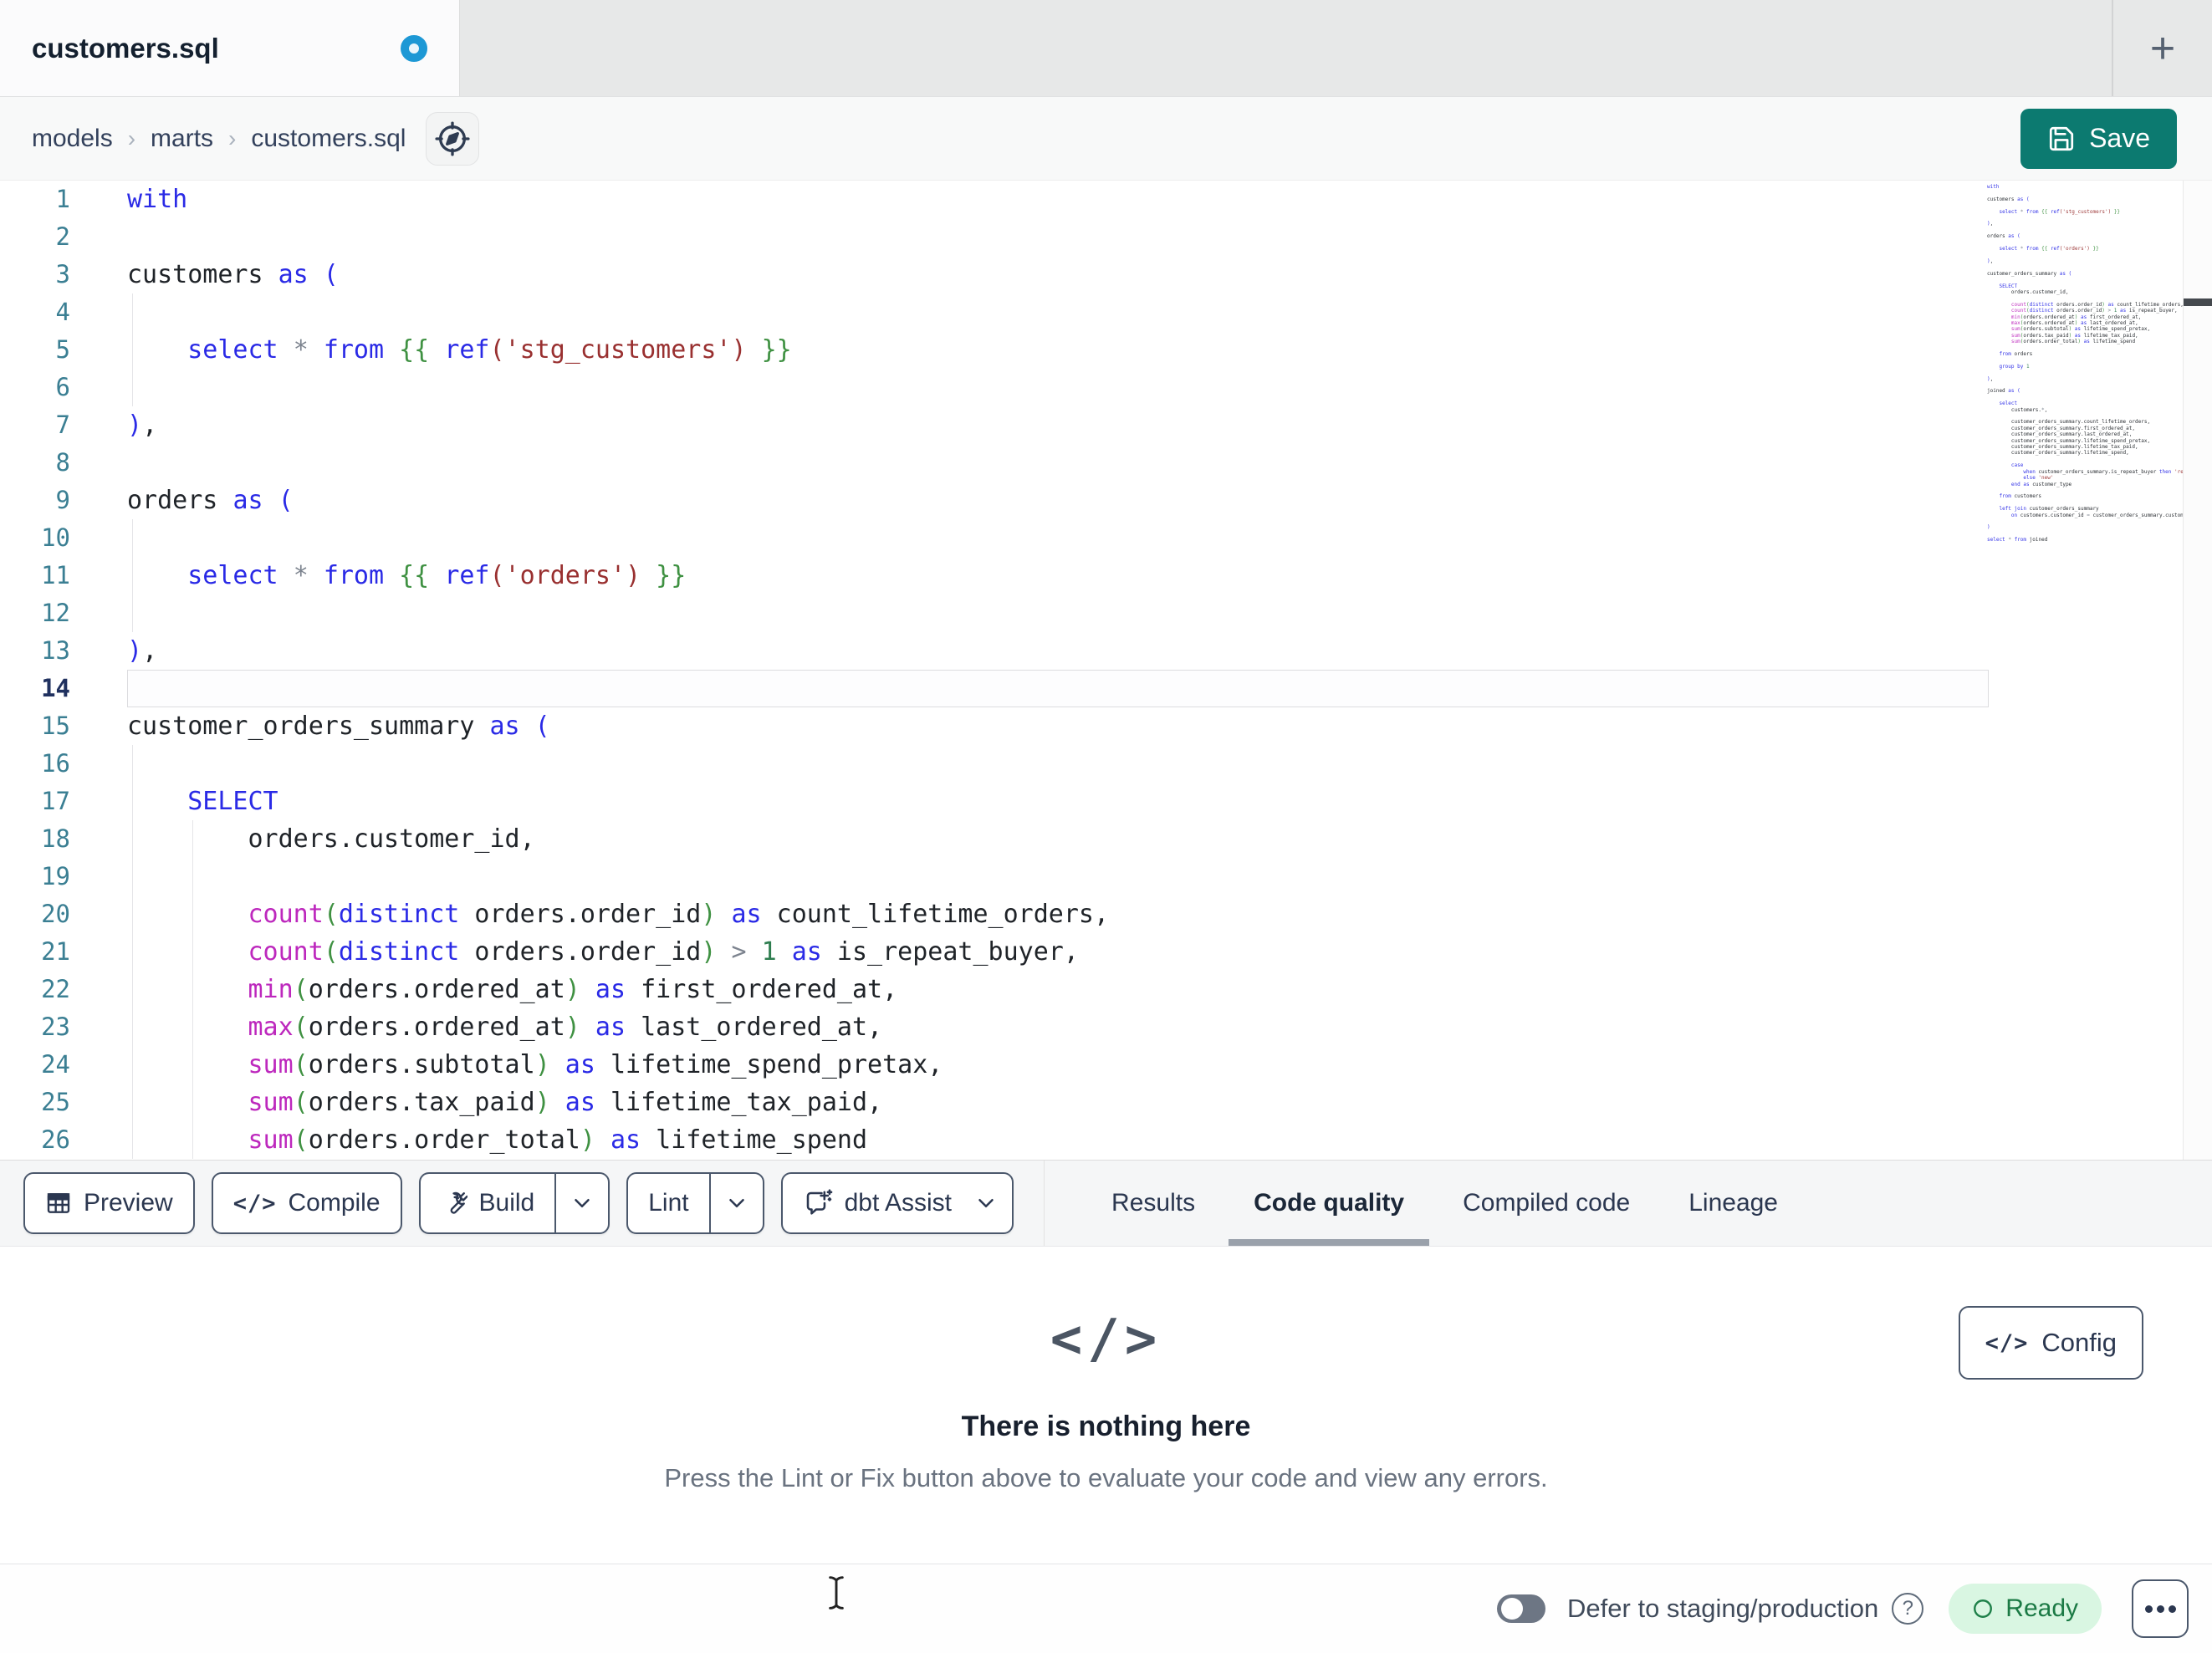  Describe the element at coordinates (1330, 1203) in the screenshot. I see `tab-code-quality: Code quality` at that location.